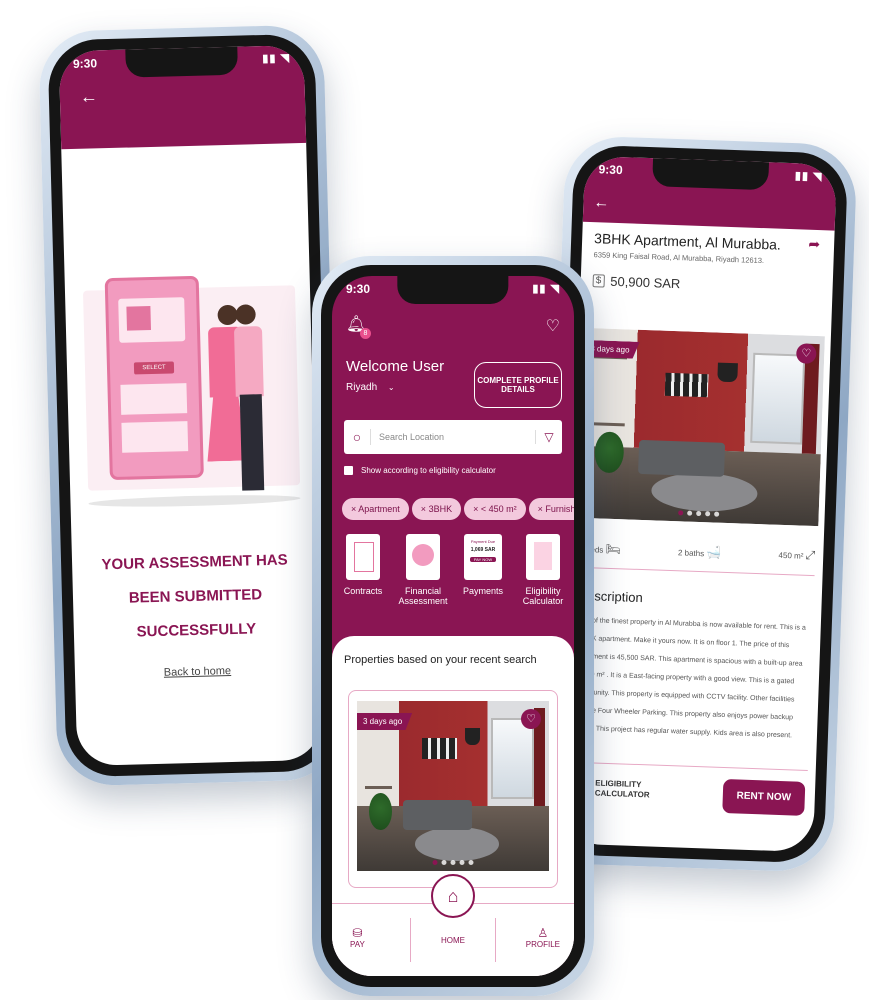  I want to click on search-bar: ○ Search Location ▽, so click(453, 437).